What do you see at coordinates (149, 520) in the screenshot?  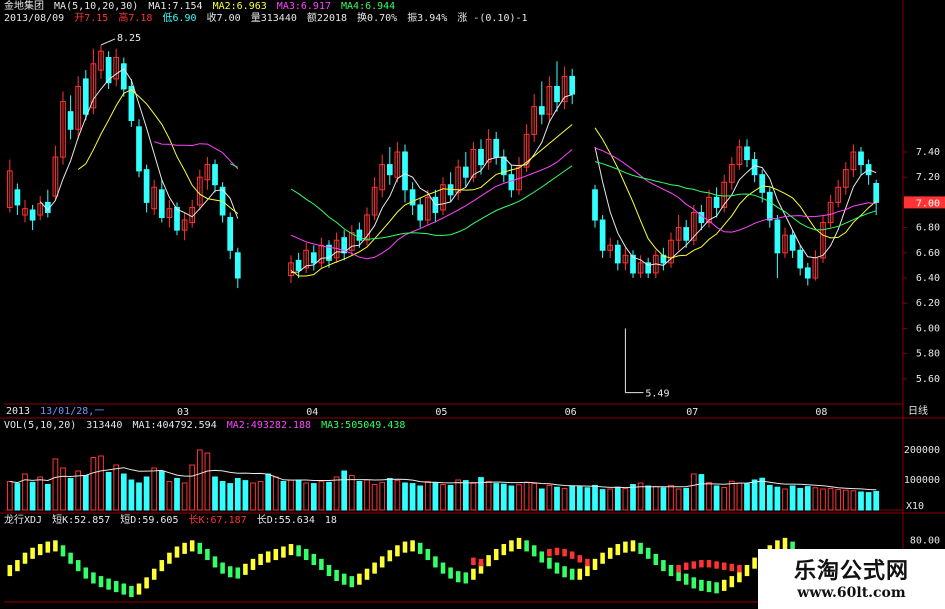 I see `short-d: 短D:59.605` at bounding box center [149, 520].